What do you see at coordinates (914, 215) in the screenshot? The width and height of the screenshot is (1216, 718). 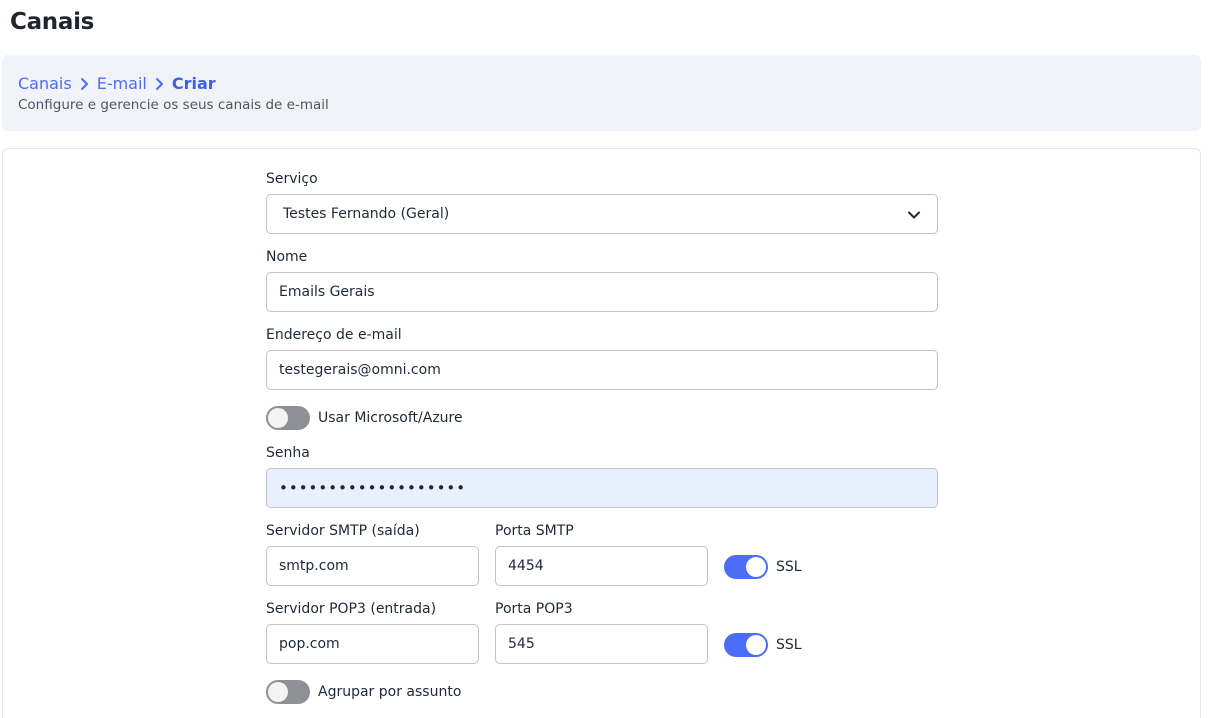 I see `chevron-down-icon` at bounding box center [914, 215].